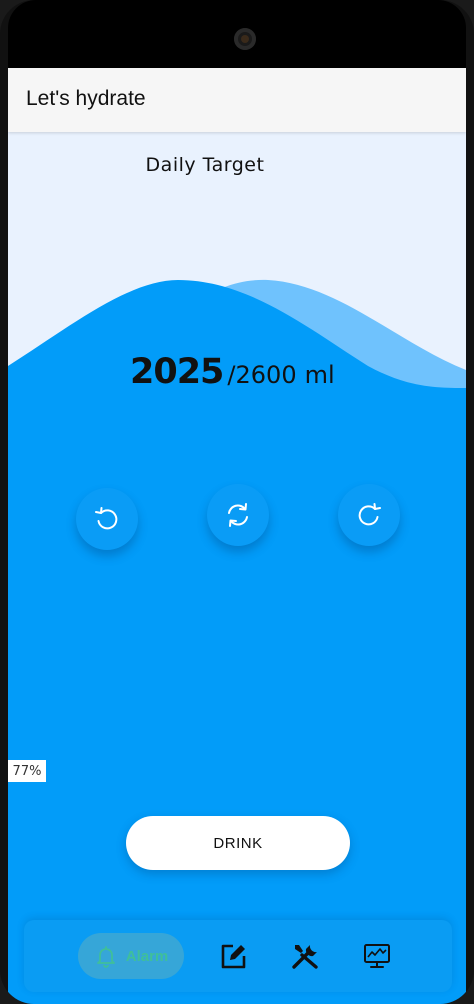 The height and width of the screenshot is (1004, 474). What do you see at coordinates (27, 771) in the screenshot?
I see `progress-percent: 77%` at bounding box center [27, 771].